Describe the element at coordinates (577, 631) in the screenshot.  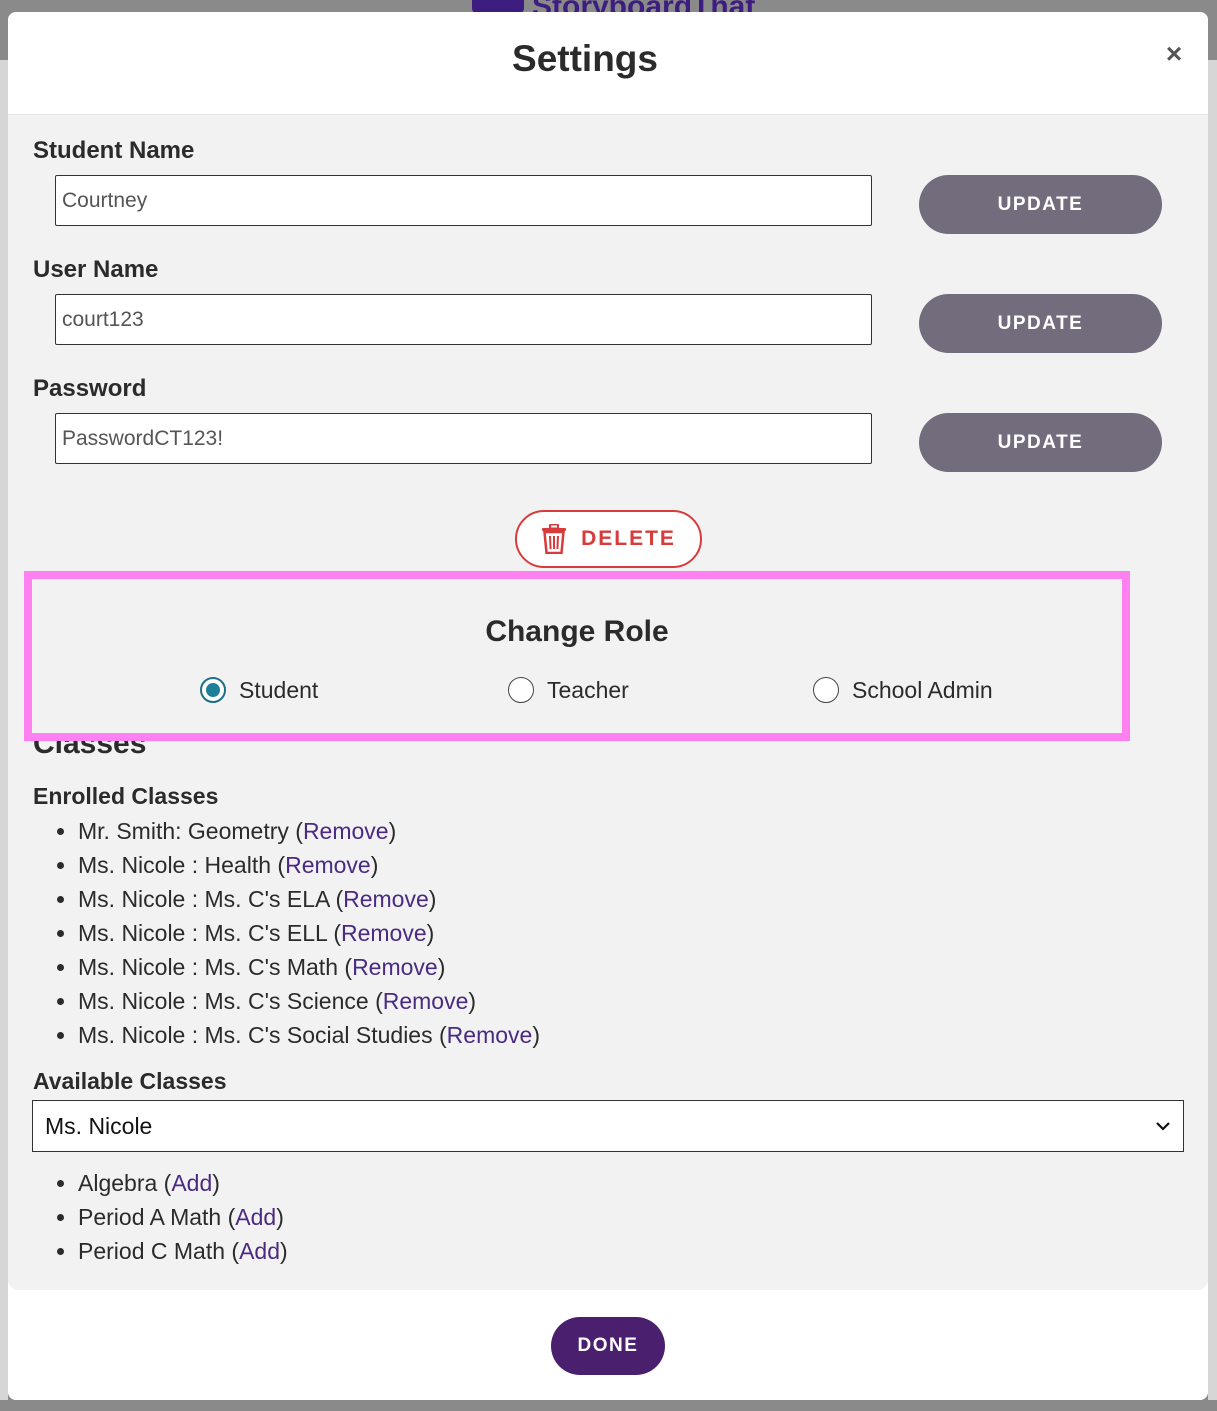
I see `change-role-title: Change Role` at that location.